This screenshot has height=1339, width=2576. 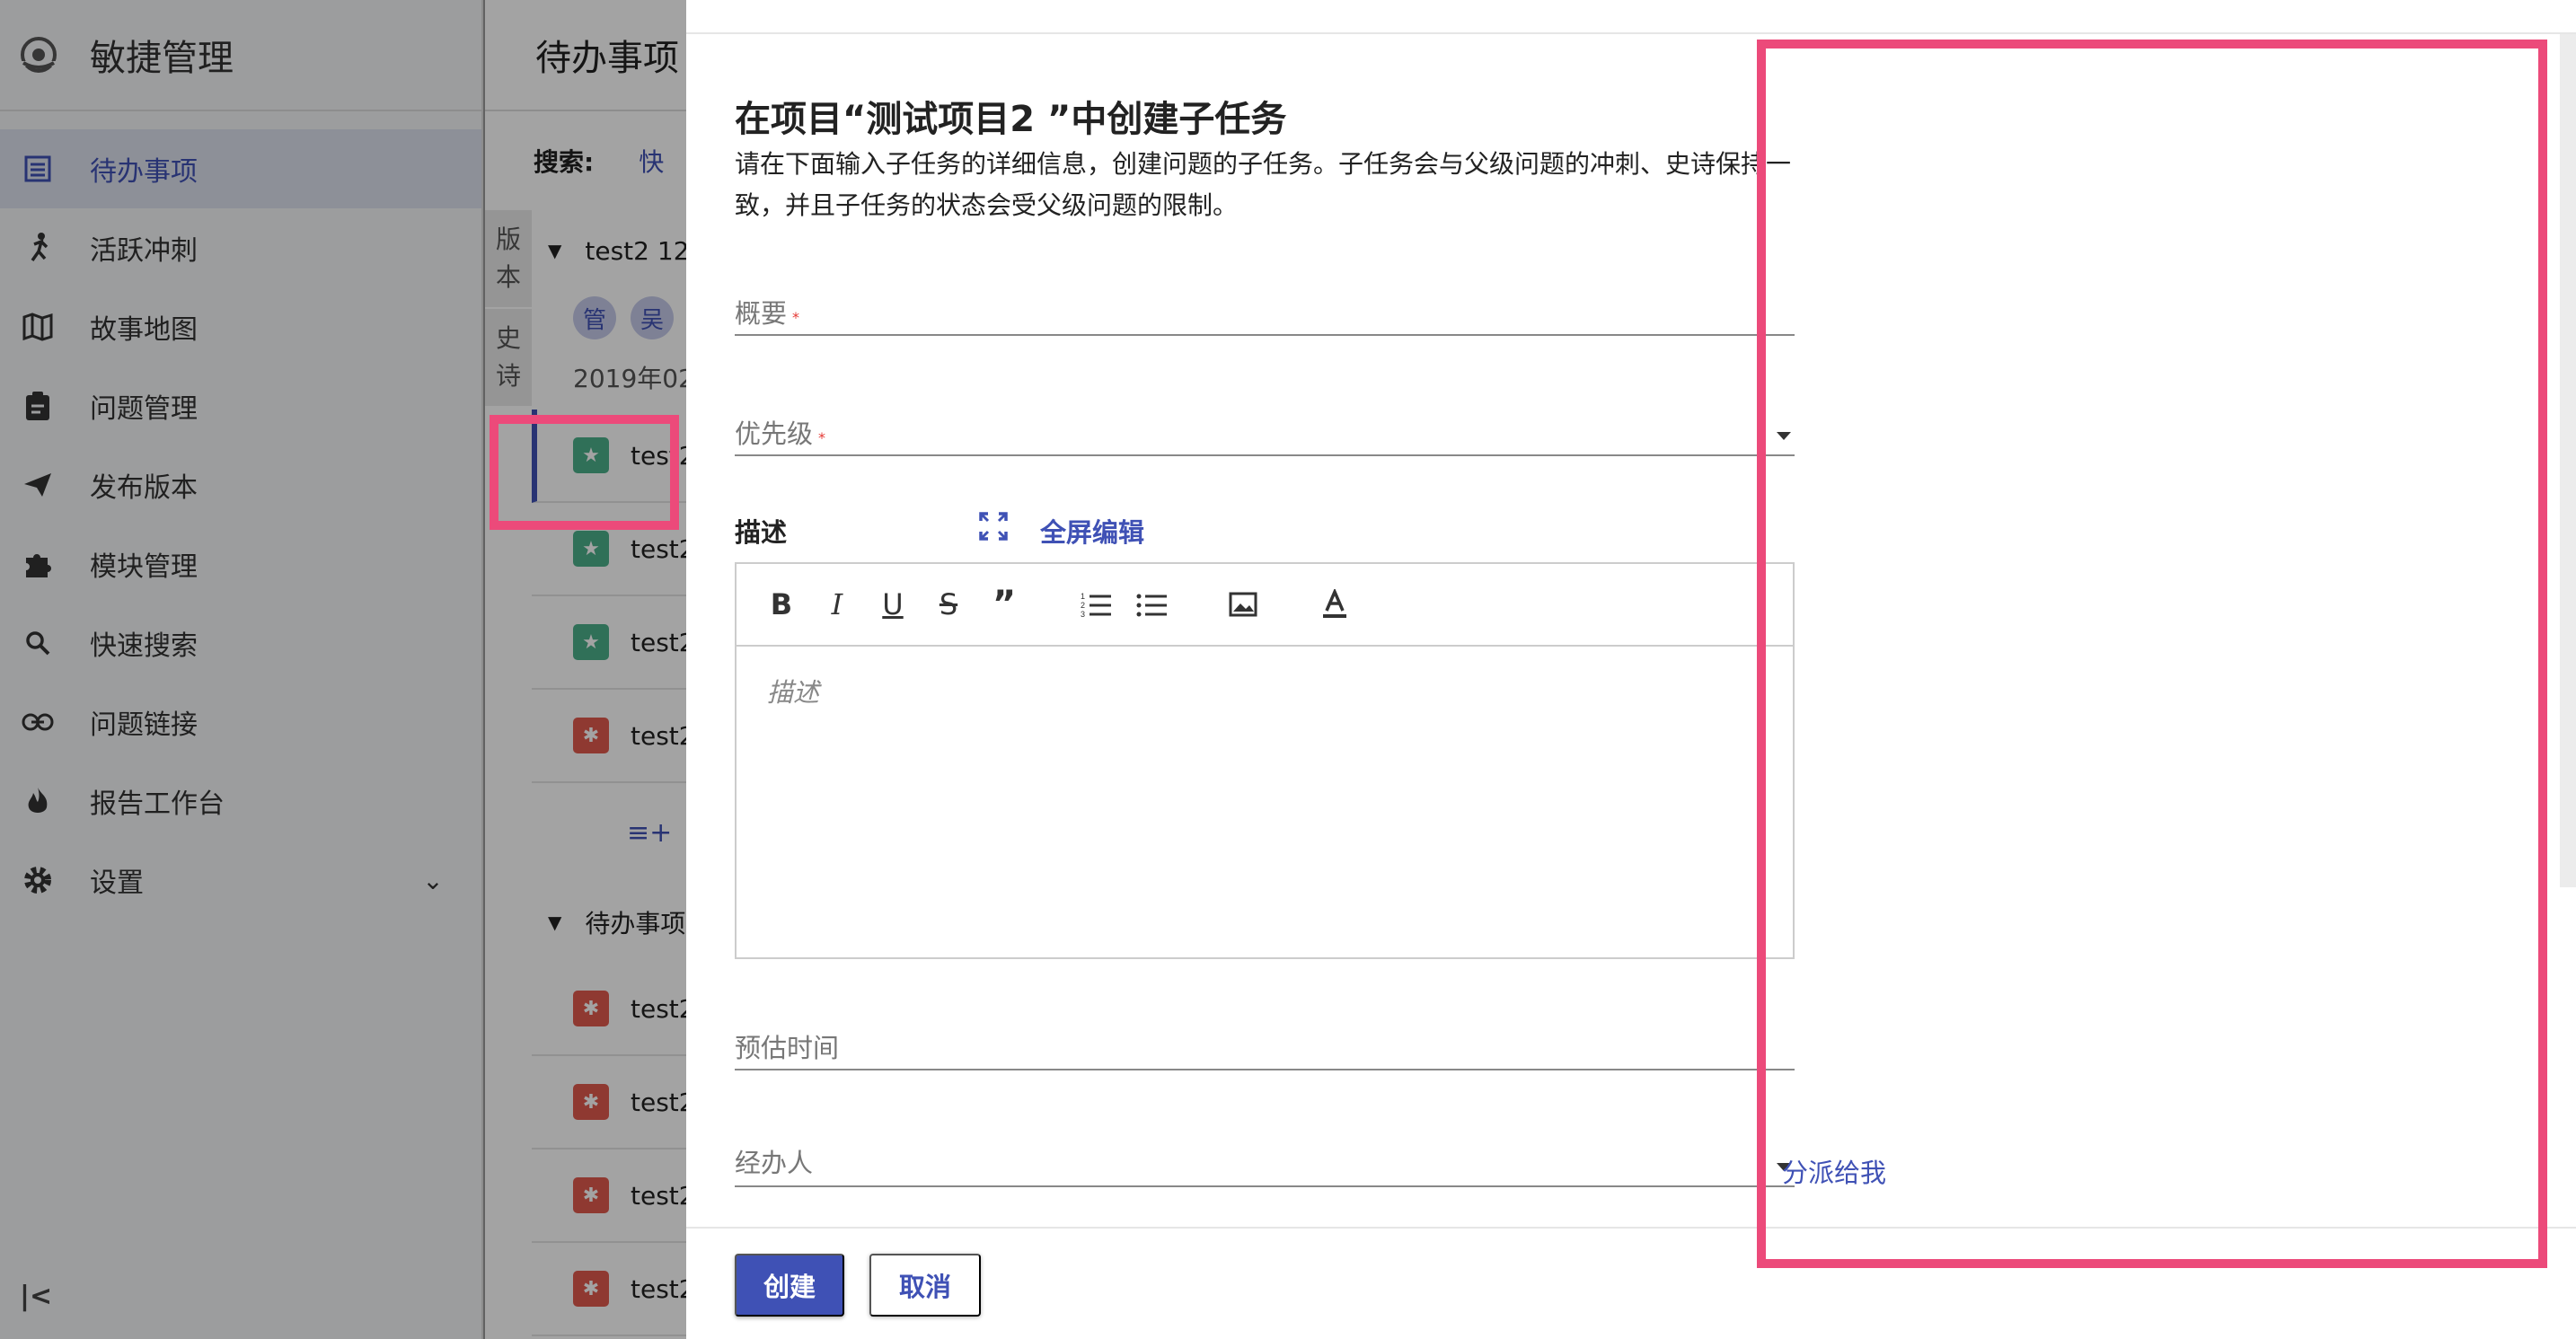 What do you see at coordinates (774, 434) in the screenshot?
I see `priority-label: 优先级` at bounding box center [774, 434].